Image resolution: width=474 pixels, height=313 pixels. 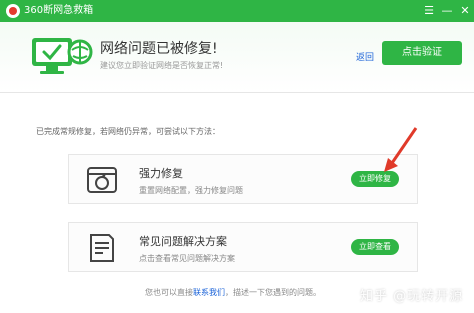 I want to click on repair-icon, so click(x=102, y=180).